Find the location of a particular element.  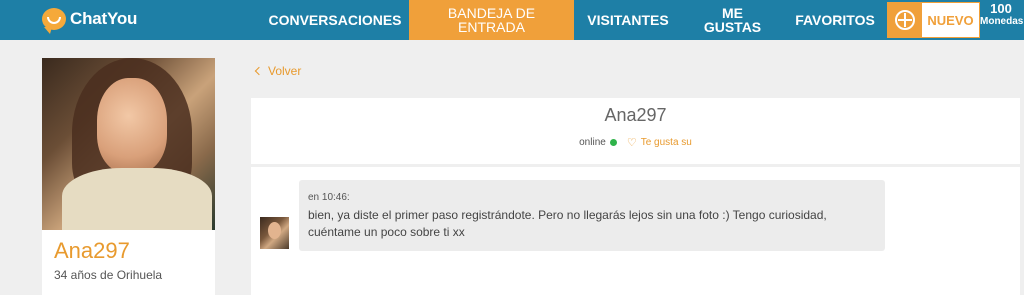

back-label: Volver is located at coordinates (285, 71).